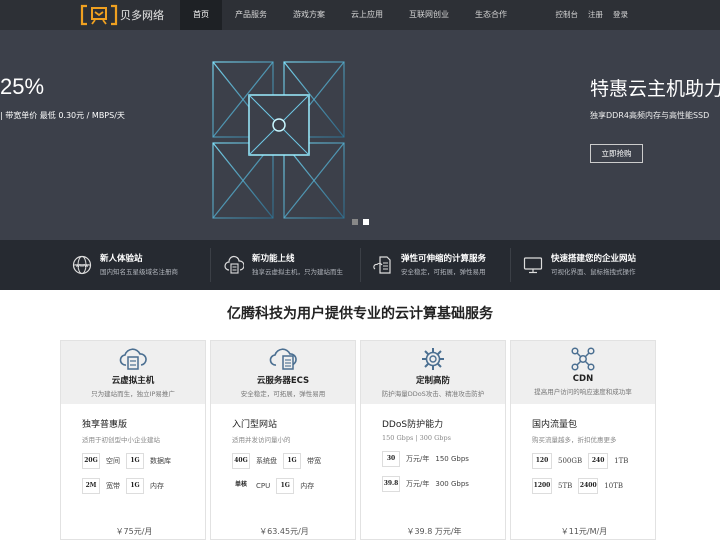 This screenshot has height=540, width=720. I want to click on spec-value-chip: 240, so click(598, 461).